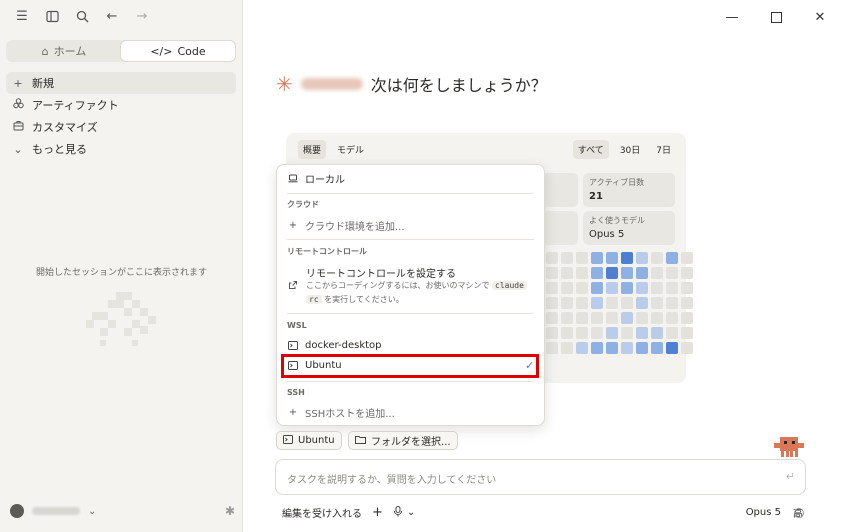  What do you see at coordinates (43, 83) in the screenshot?
I see `sidebar-item-label: 新規` at bounding box center [43, 83].